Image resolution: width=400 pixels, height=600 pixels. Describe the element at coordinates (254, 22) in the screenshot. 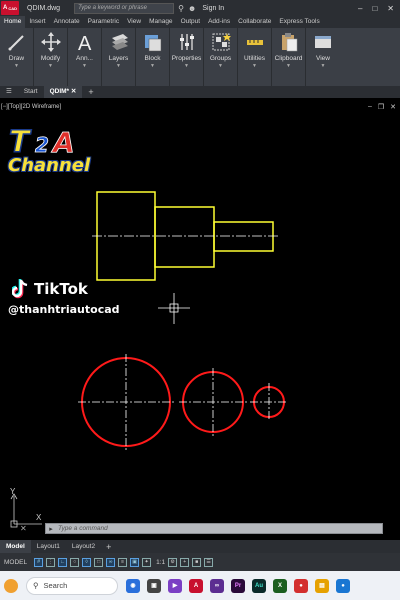

I see `tab-collaborate: Collaborate` at that location.